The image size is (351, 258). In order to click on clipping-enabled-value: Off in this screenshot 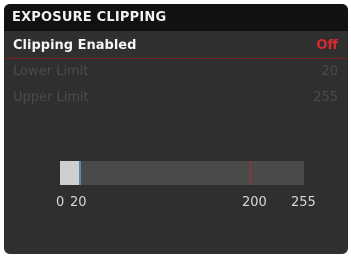, I will do `click(327, 45)`.